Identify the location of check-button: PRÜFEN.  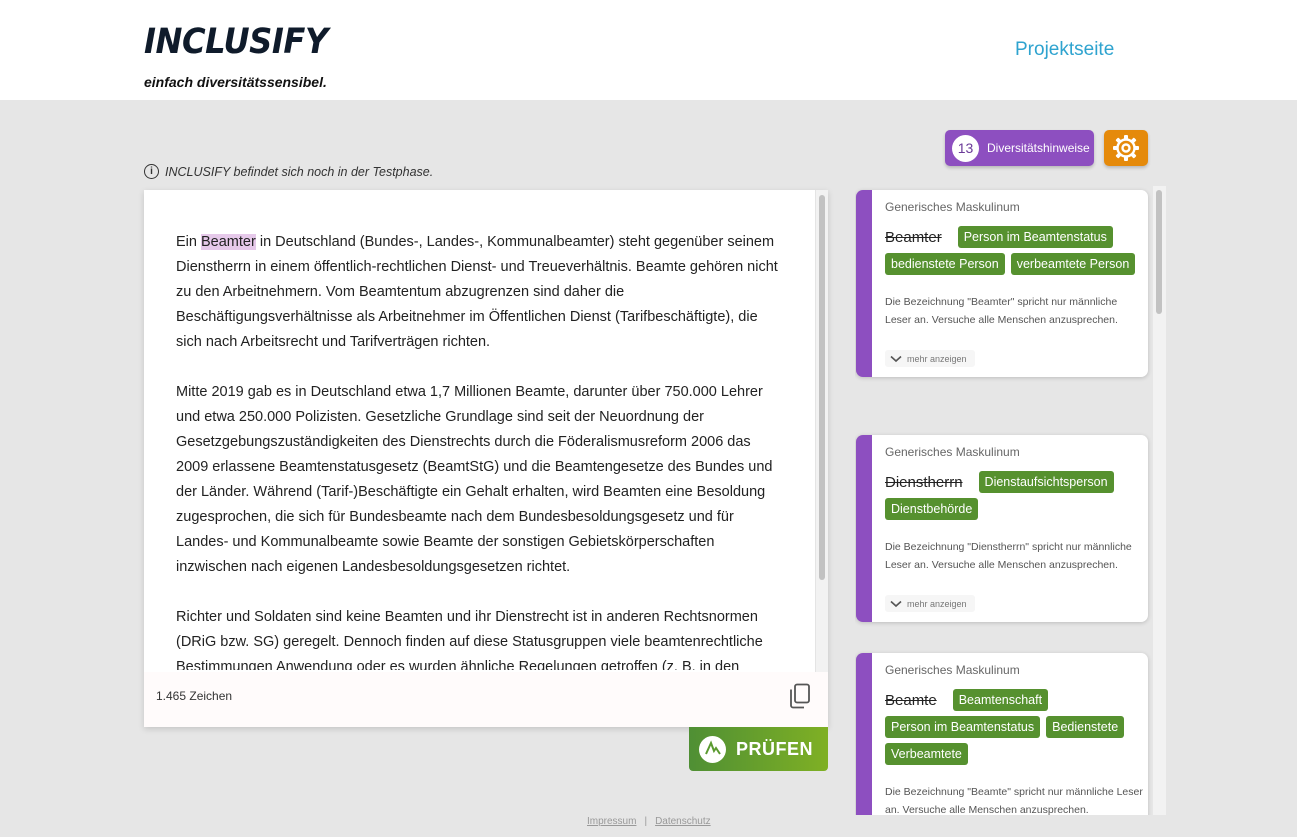
(758, 749).